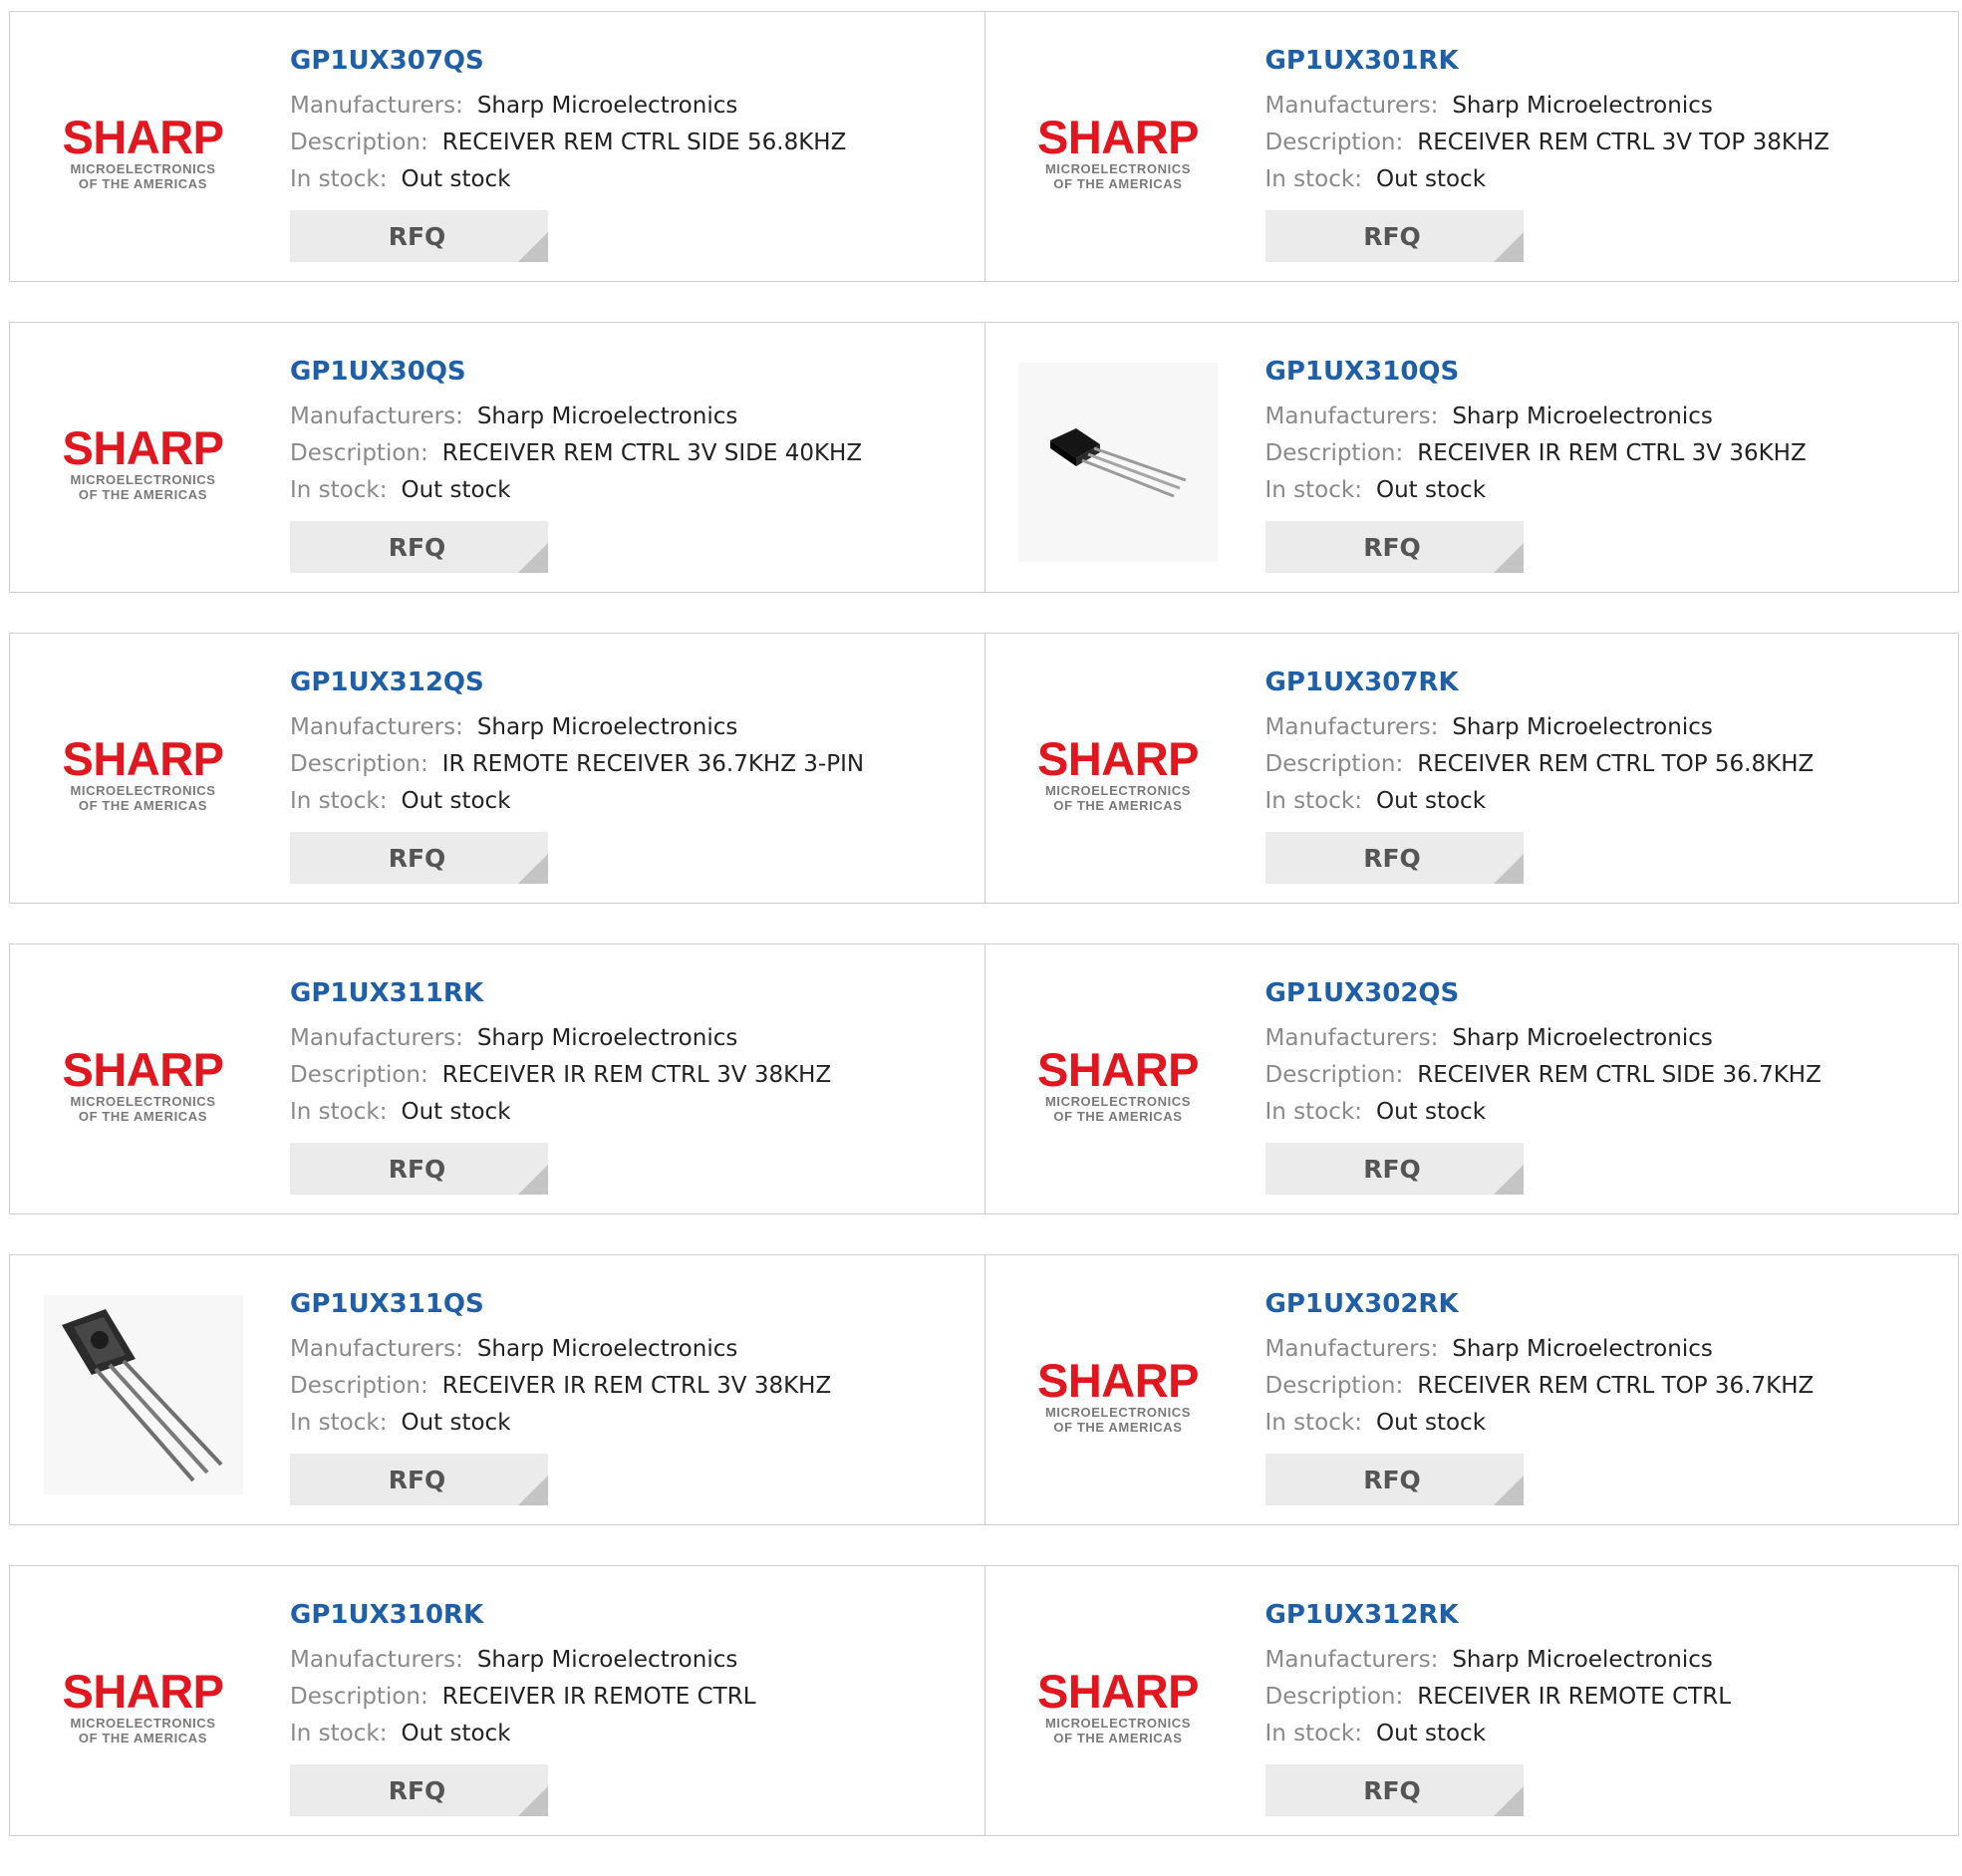 This screenshot has height=1876, width=1962. What do you see at coordinates (1607, 993) in the screenshot?
I see `part-number-link: GP1UX302QS` at bounding box center [1607, 993].